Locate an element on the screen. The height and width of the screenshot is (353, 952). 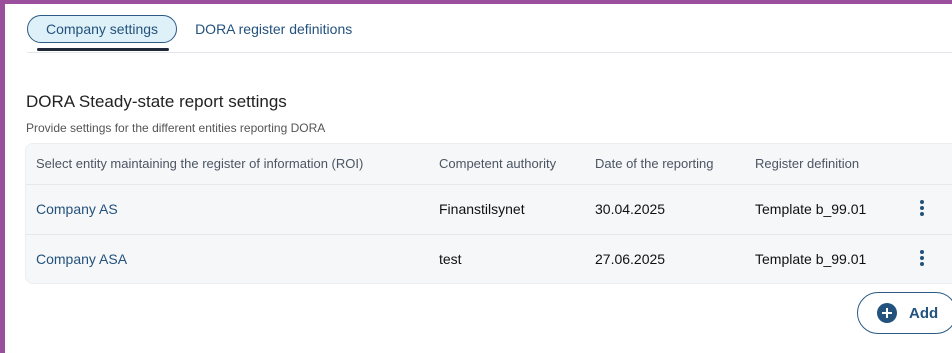
plus-circle-icon is located at coordinates (887, 313).